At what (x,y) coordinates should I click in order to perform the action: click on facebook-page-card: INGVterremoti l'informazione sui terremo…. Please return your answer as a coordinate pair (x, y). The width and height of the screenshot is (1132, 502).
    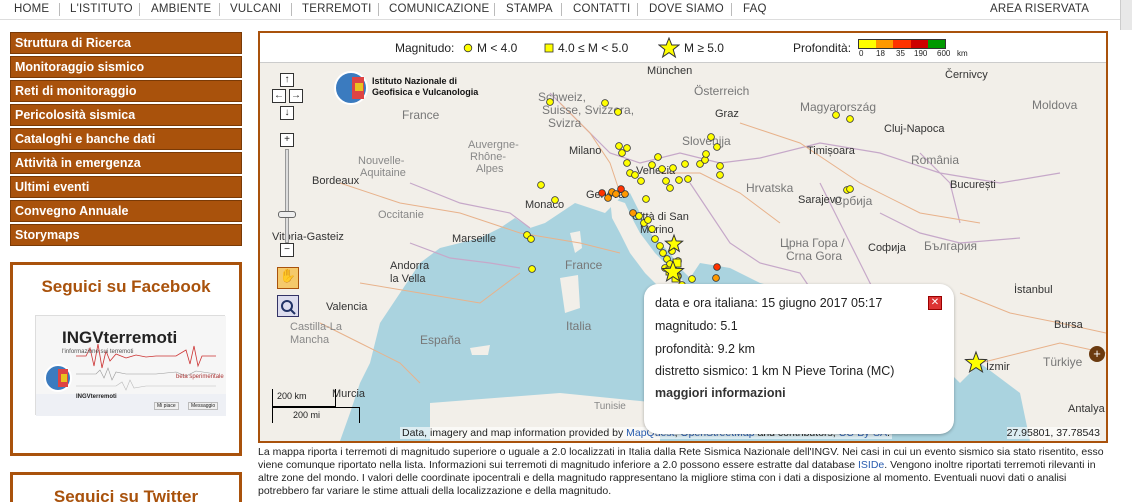
    Looking at the image, I should click on (130, 365).